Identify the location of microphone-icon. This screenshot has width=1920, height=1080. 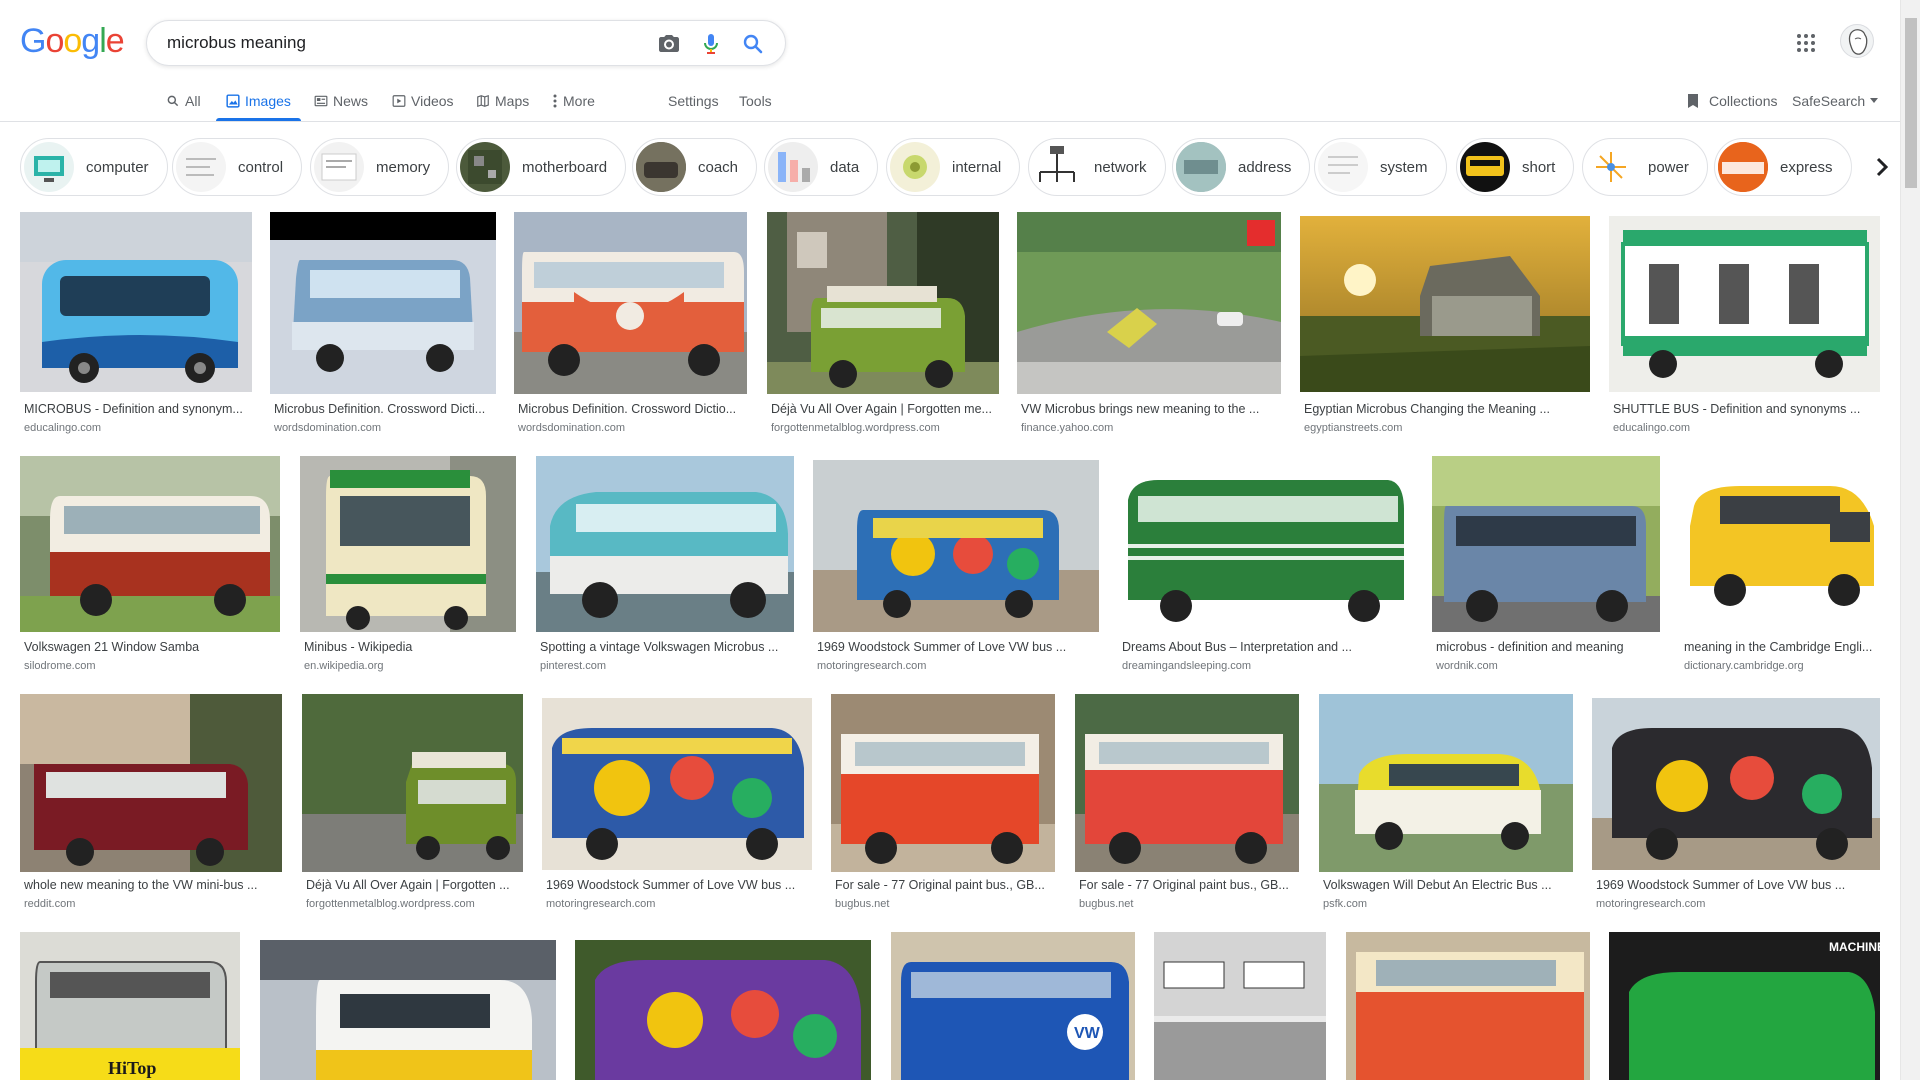
(711, 44).